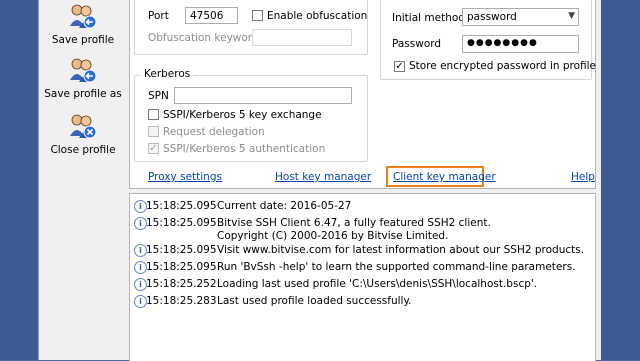 Image resolution: width=640 pixels, height=361 pixels. Describe the element at coordinates (158, 16) in the screenshot. I see `port-label: Port` at that location.